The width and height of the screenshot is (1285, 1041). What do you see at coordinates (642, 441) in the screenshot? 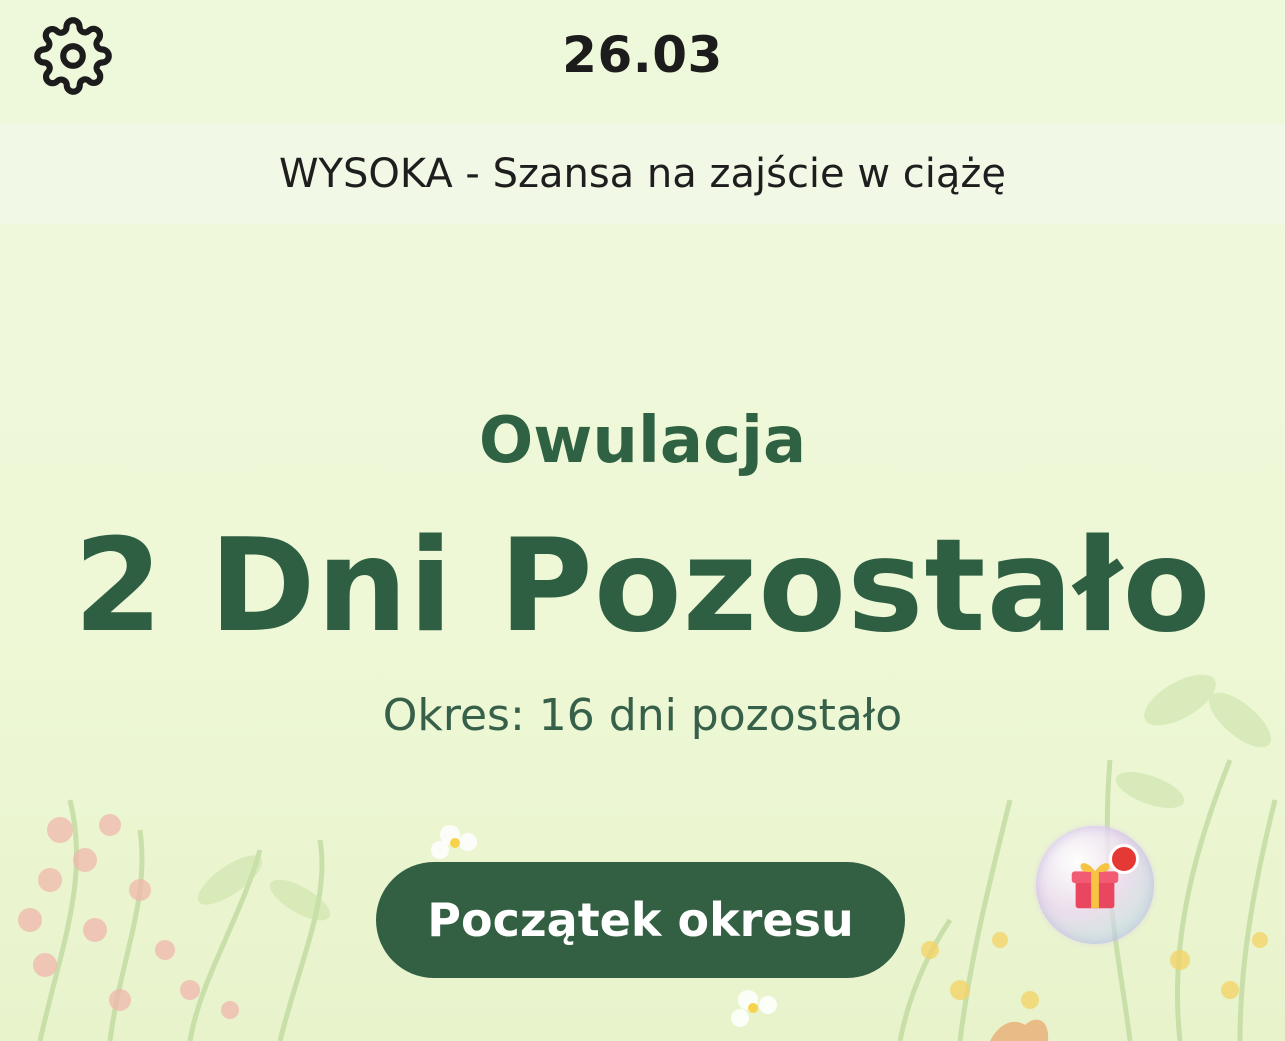
I see `cycle-phase-label: Owulacja` at bounding box center [642, 441].